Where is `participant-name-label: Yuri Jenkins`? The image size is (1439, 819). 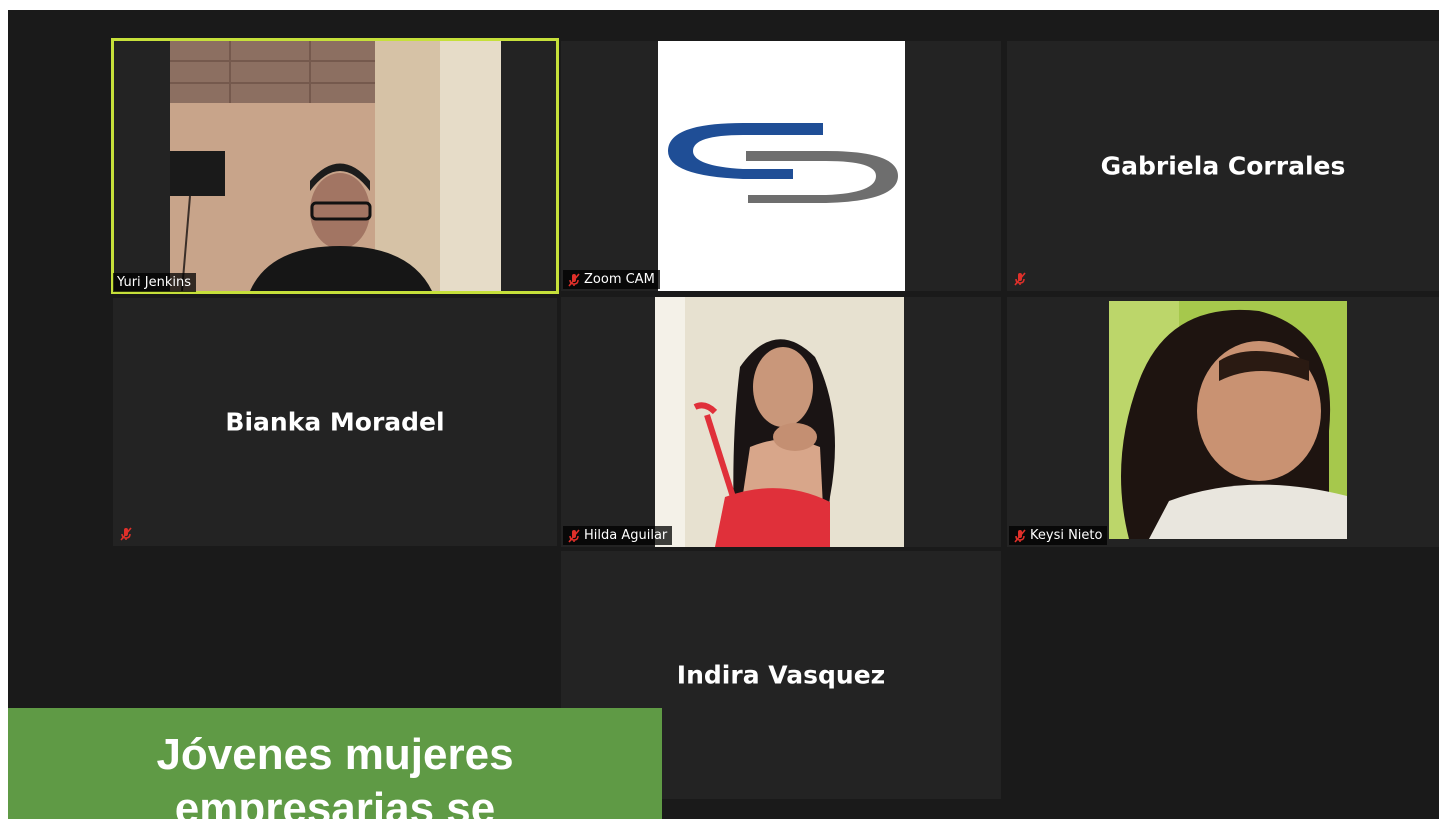 participant-name-label: Yuri Jenkins is located at coordinates (155, 282).